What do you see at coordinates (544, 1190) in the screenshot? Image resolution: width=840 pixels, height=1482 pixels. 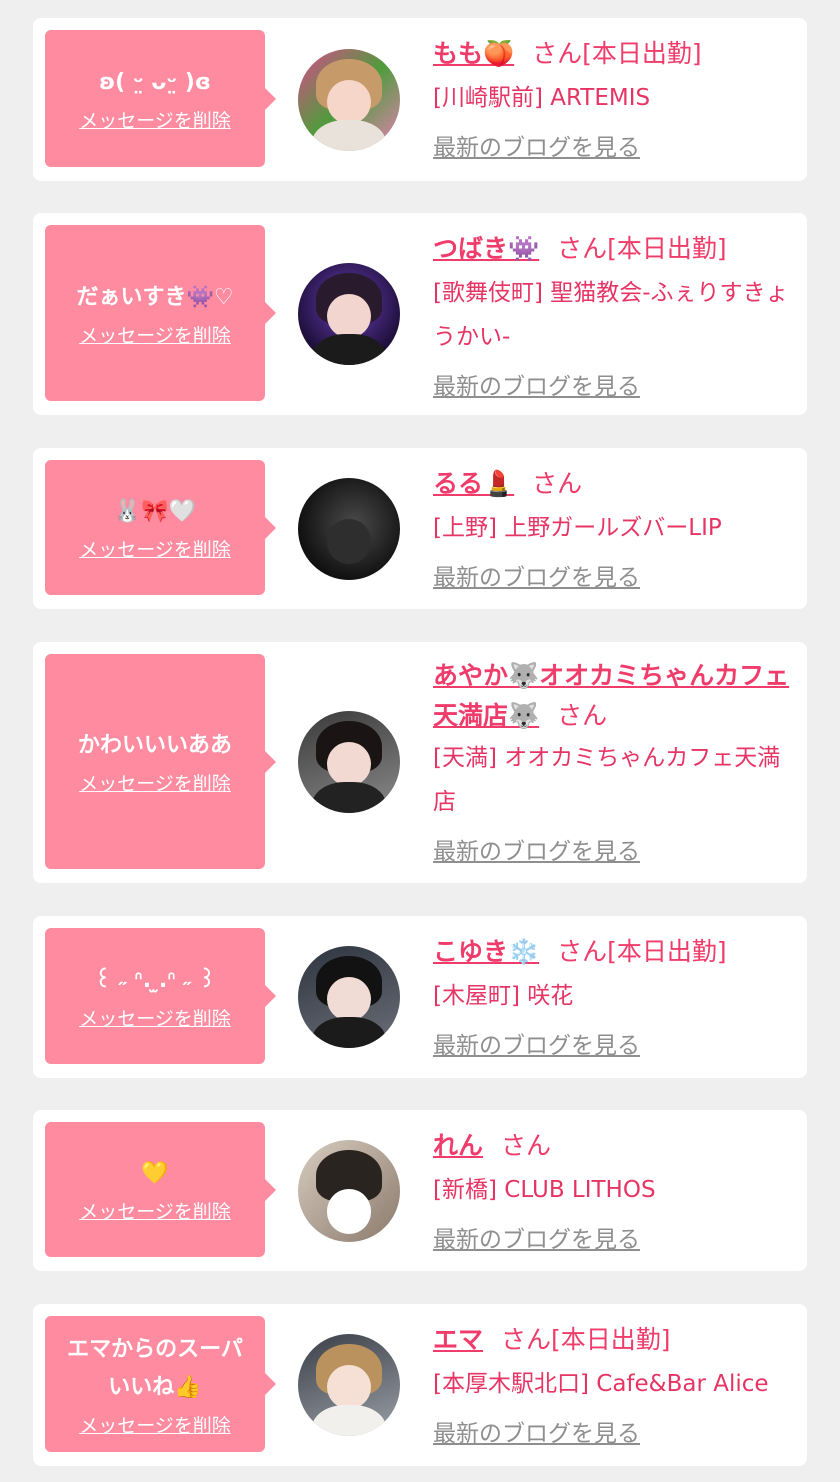 I see `shop-text: [新橋] CLUB LITHOS` at bounding box center [544, 1190].